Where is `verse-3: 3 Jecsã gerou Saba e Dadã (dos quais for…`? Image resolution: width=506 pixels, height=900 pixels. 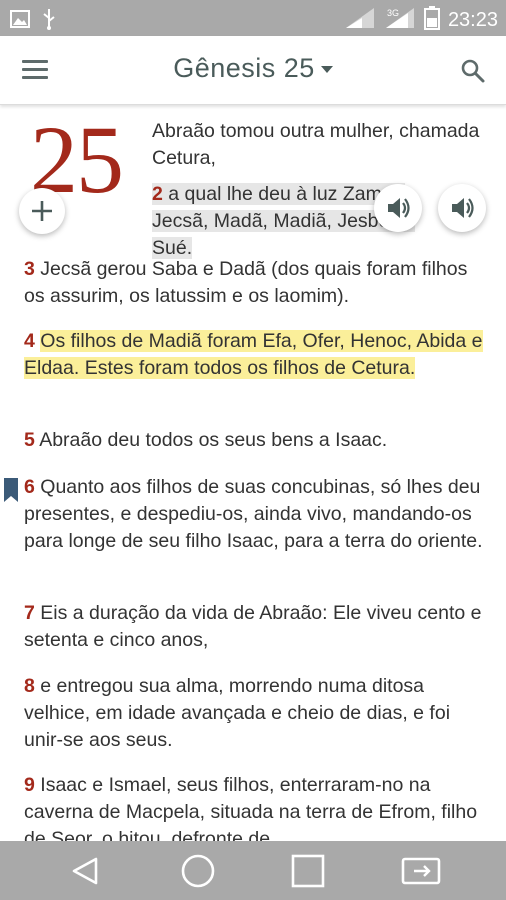 verse-3: 3 Jecsã gerou Saba e Dadã (dos quais for… is located at coordinates (257, 283).